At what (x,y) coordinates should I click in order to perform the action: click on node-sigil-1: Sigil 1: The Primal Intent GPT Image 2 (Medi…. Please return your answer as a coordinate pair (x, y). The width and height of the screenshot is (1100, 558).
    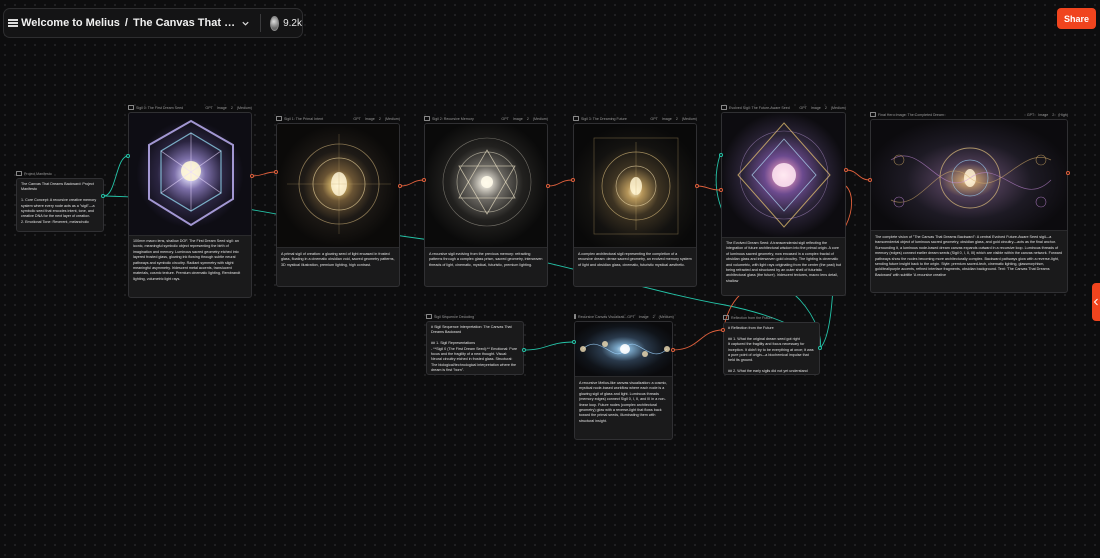
    Looking at the image, I should click on (338, 201).